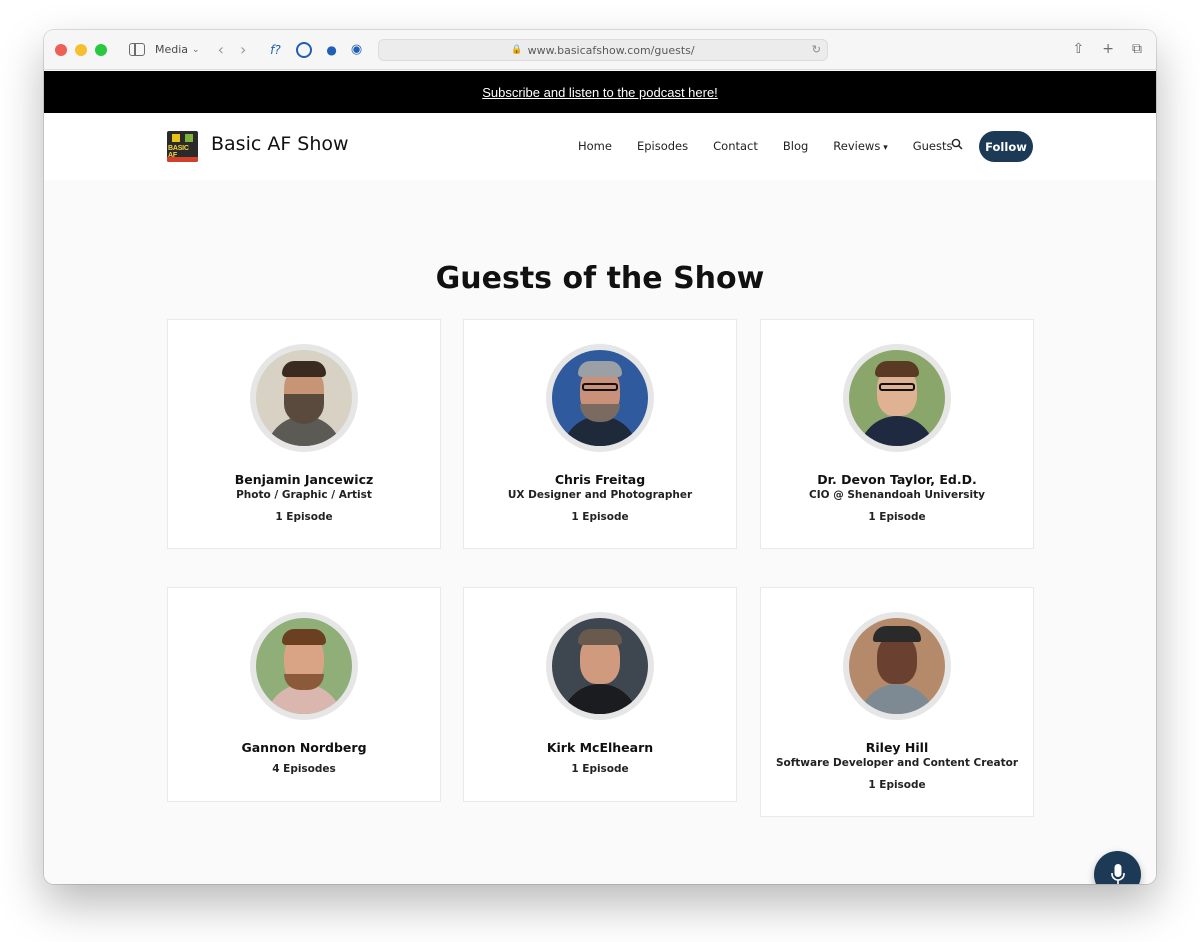 The image size is (1200, 942). I want to click on guest-role: UX Designer and Photographer, so click(600, 495).